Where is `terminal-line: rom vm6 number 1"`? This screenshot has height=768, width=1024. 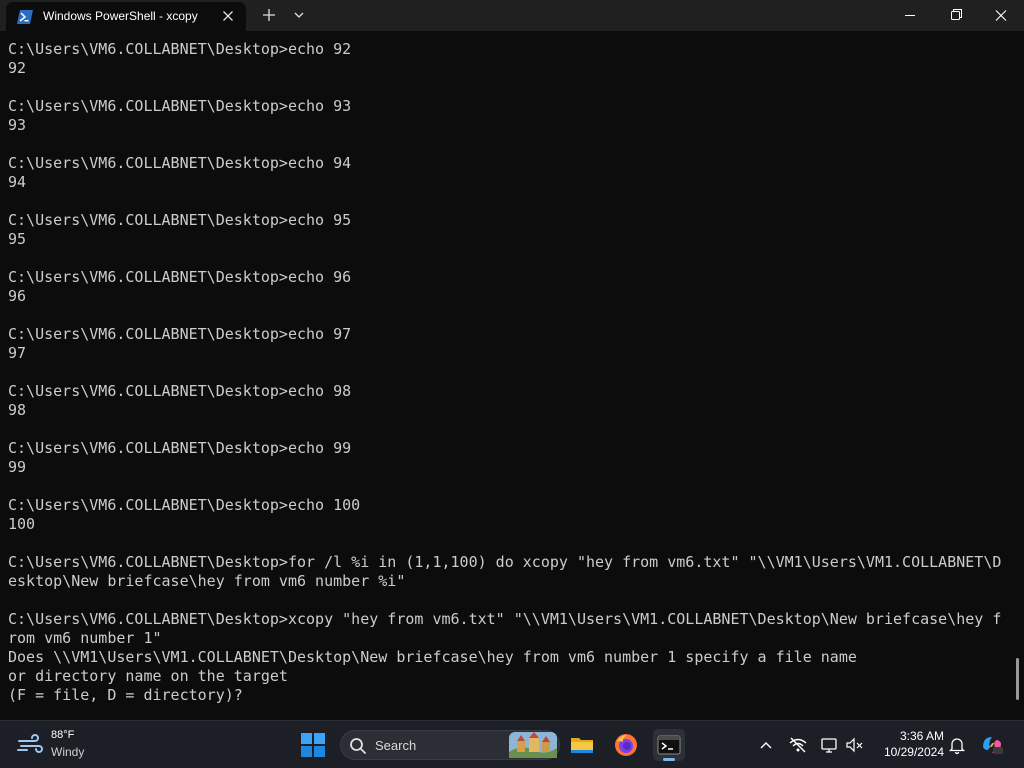 terminal-line: rom vm6 number 1" is located at coordinates (85, 638).